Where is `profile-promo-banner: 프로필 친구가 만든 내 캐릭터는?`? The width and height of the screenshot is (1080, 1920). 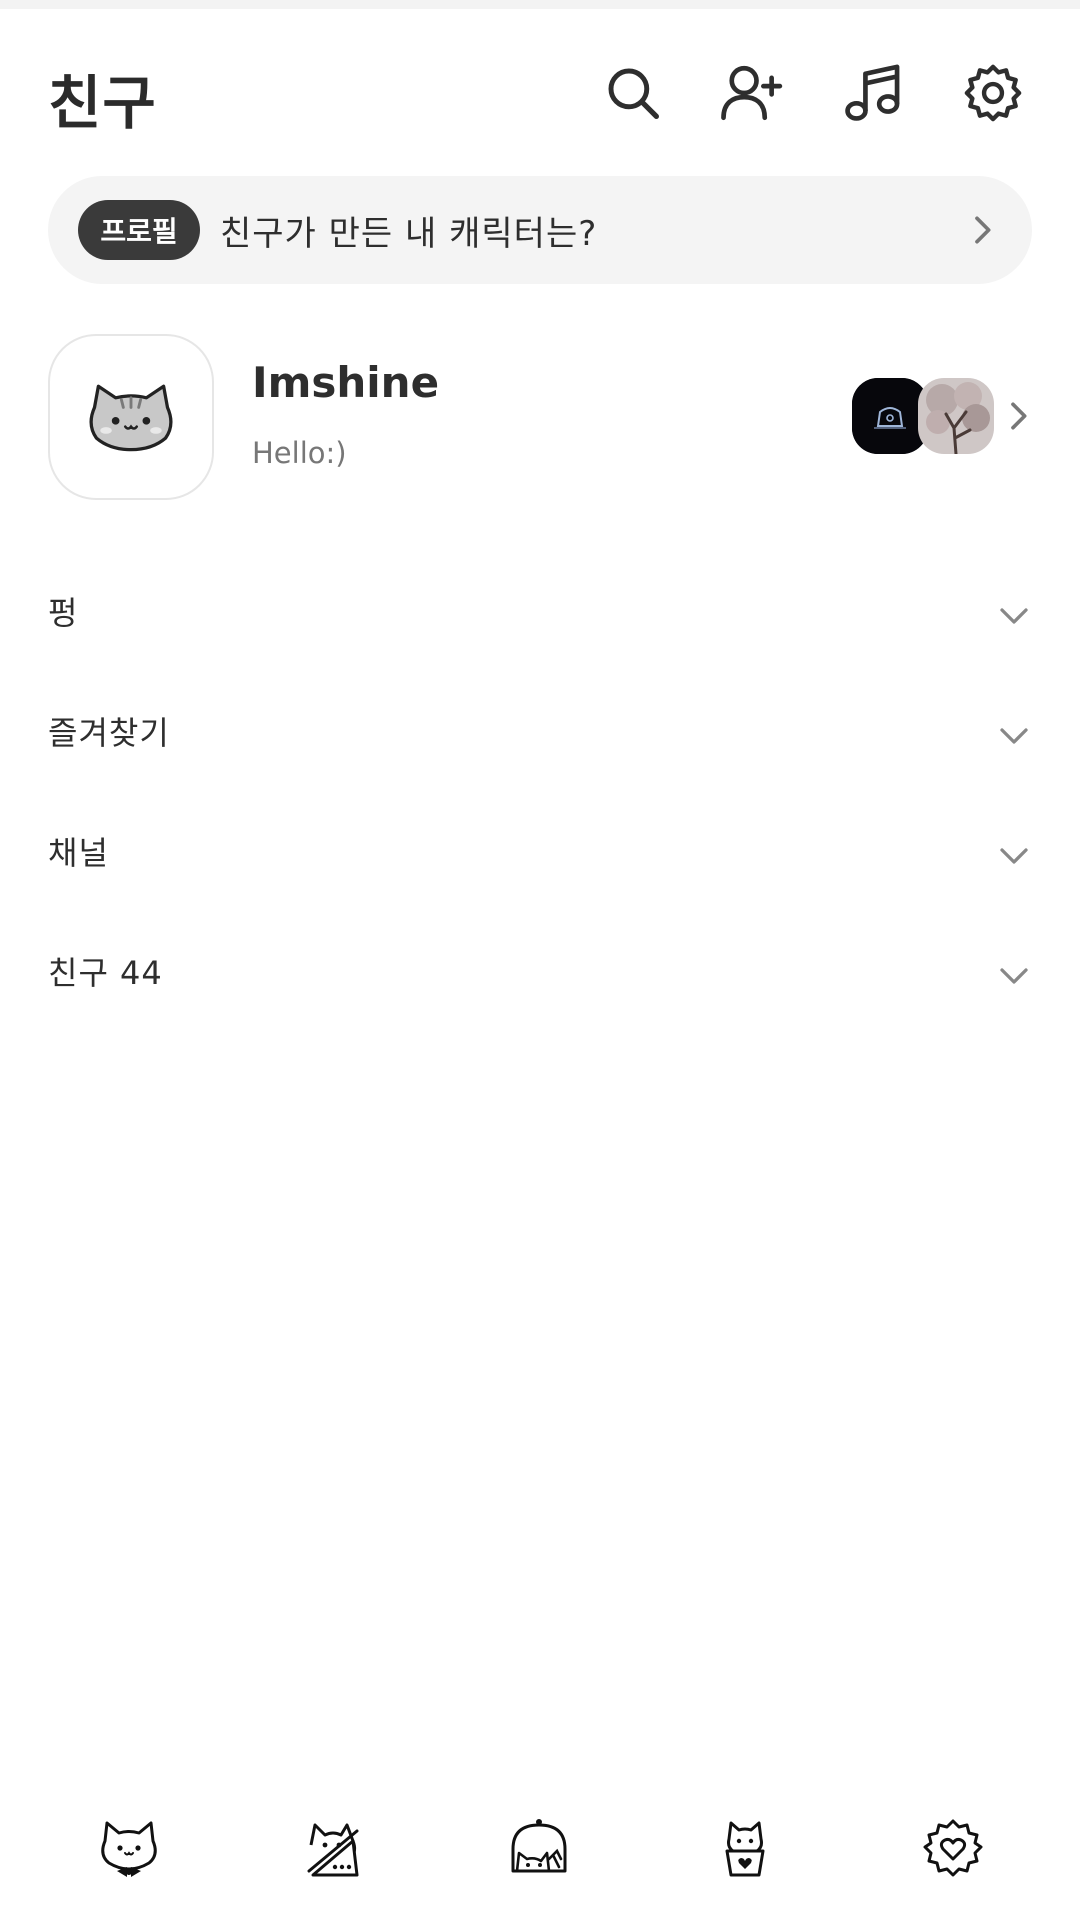 profile-promo-banner: 프로필 친구가 만든 내 캐릭터는? is located at coordinates (540, 230).